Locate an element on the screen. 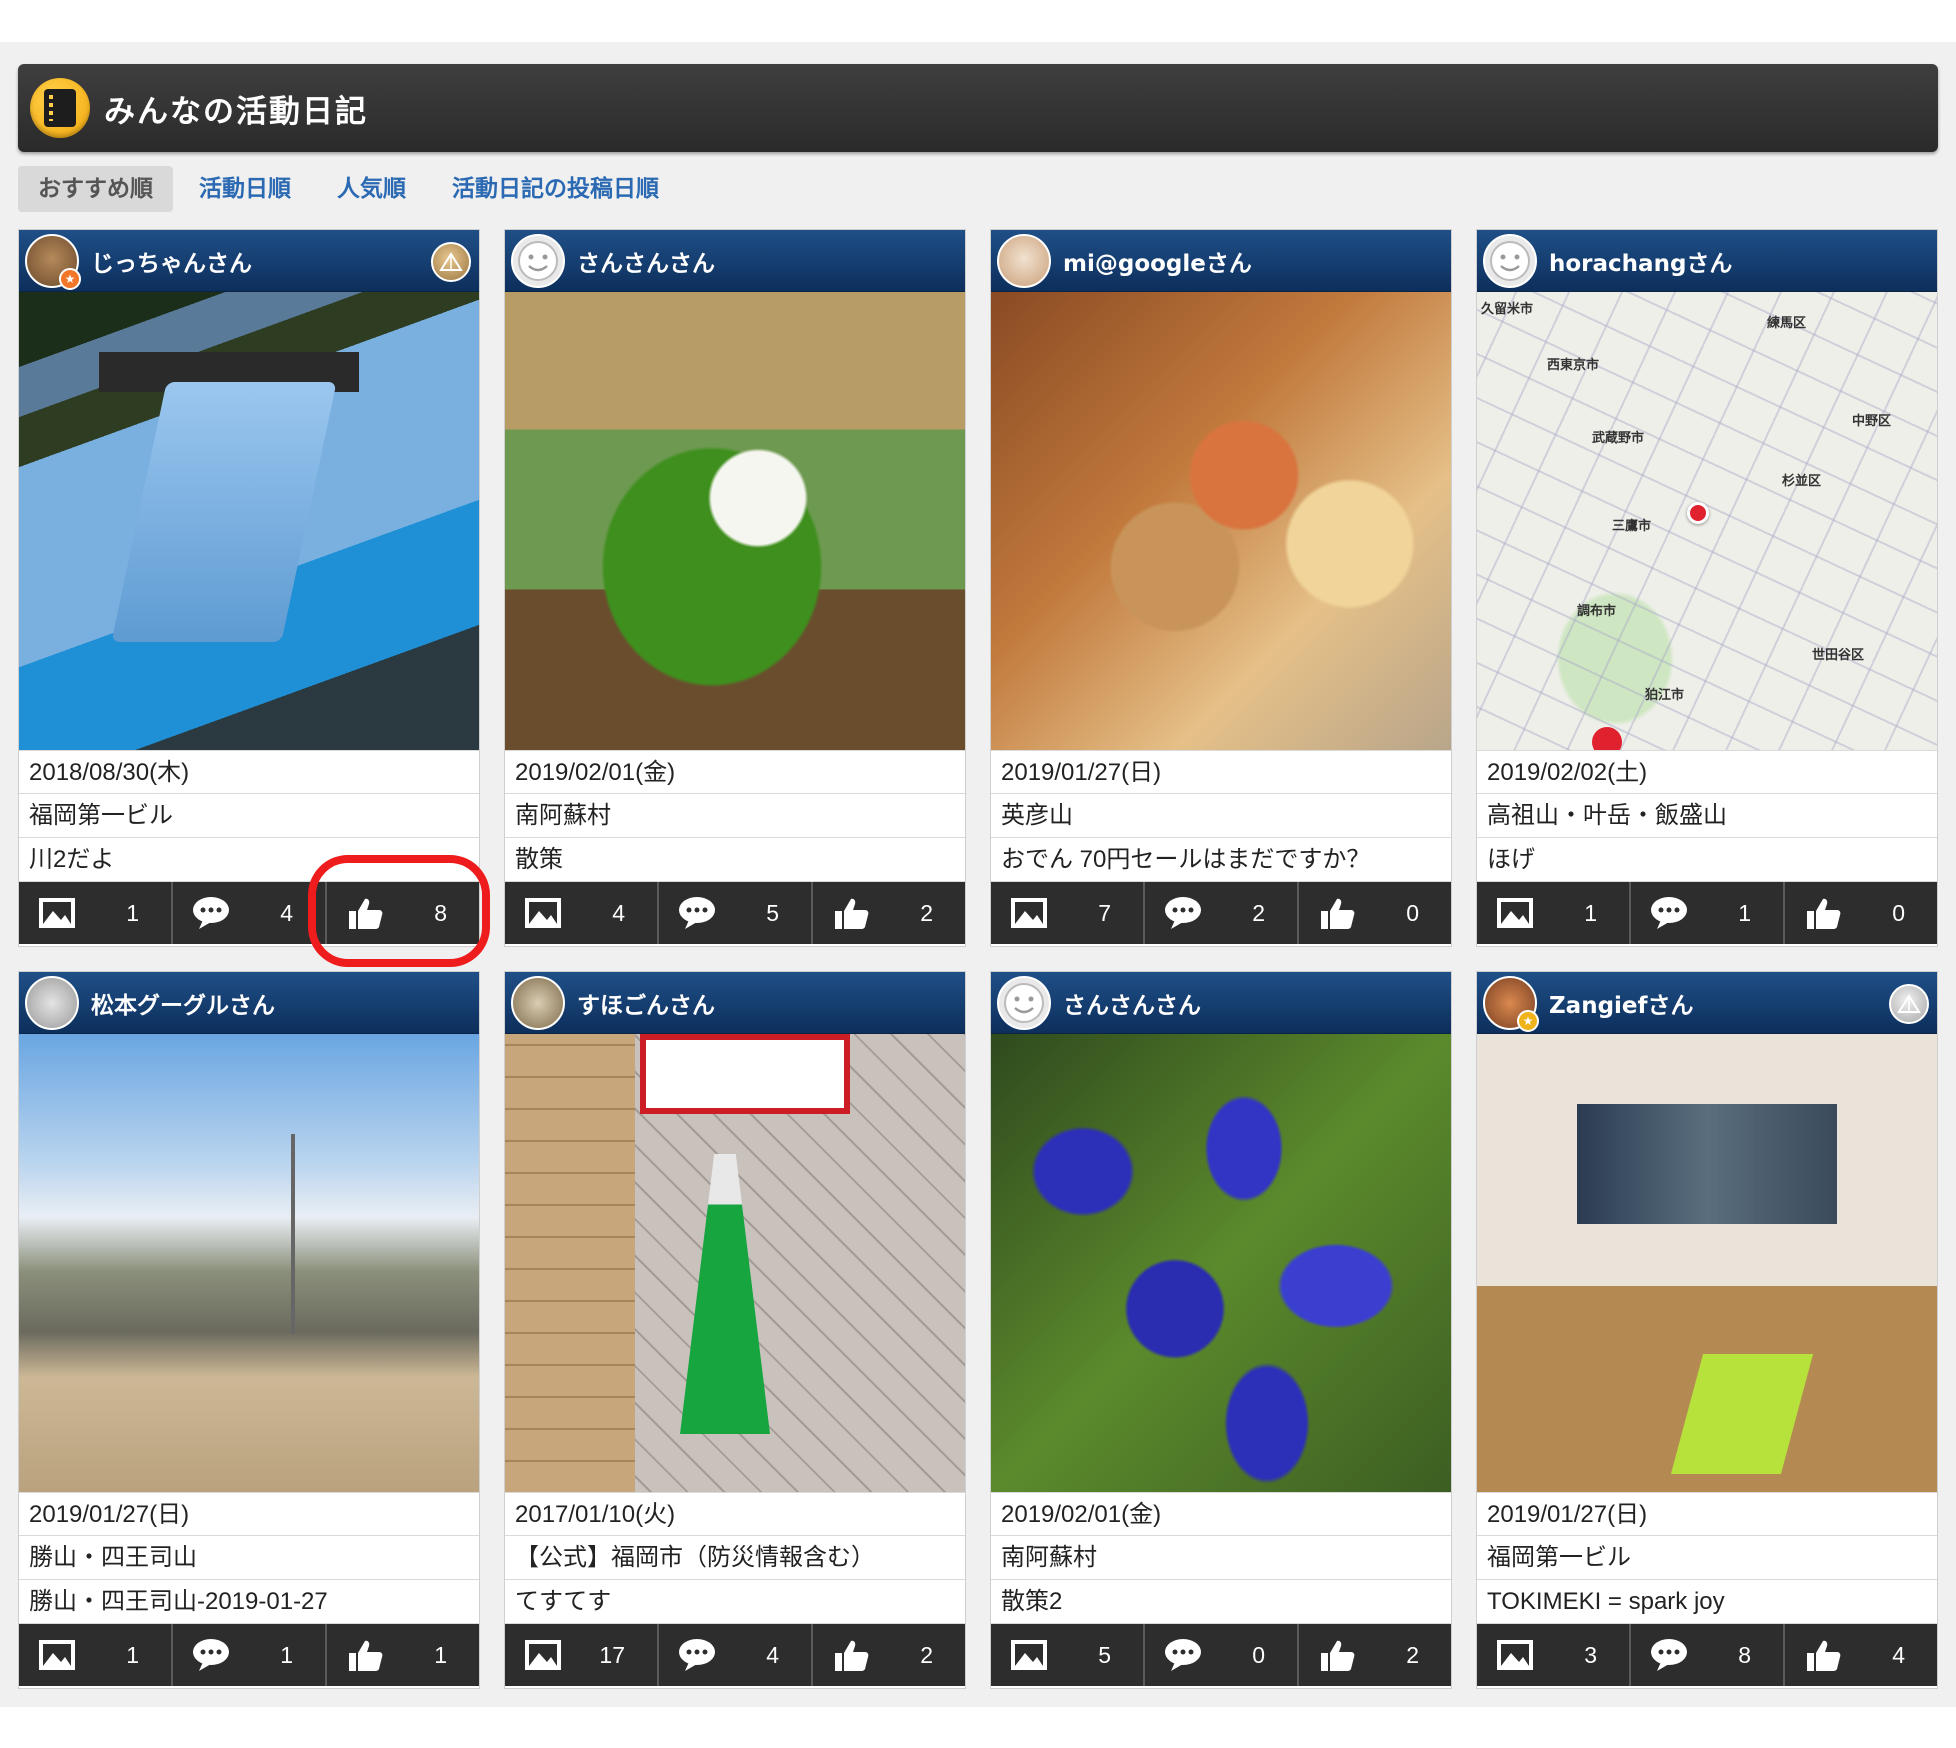 The width and height of the screenshot is (1956, 1748). map-label: 久留米市 is located at coordinates (1507, 309).